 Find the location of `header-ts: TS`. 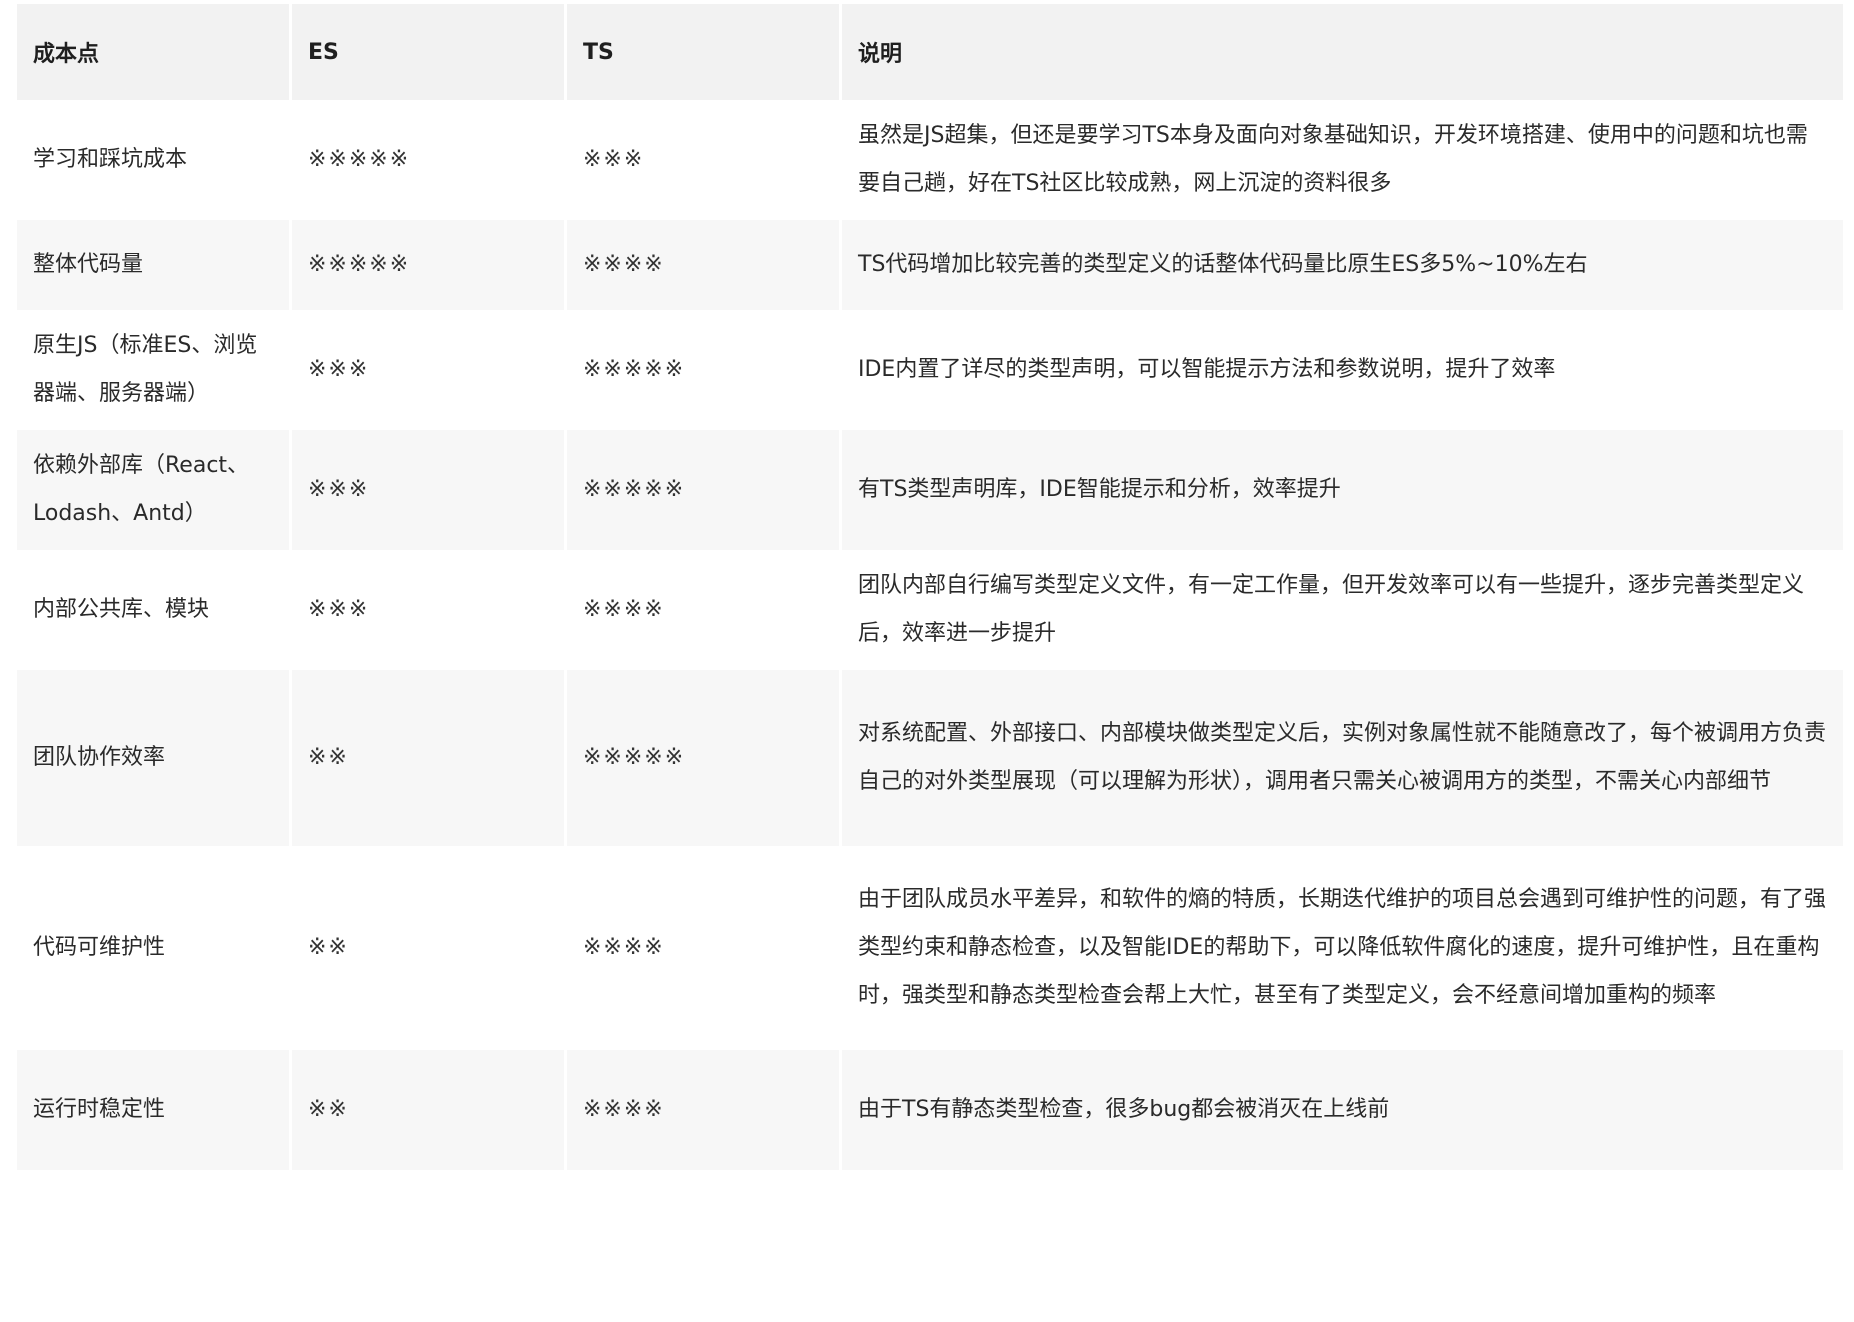

header-ts: TS is located at coordinates (703, 52).